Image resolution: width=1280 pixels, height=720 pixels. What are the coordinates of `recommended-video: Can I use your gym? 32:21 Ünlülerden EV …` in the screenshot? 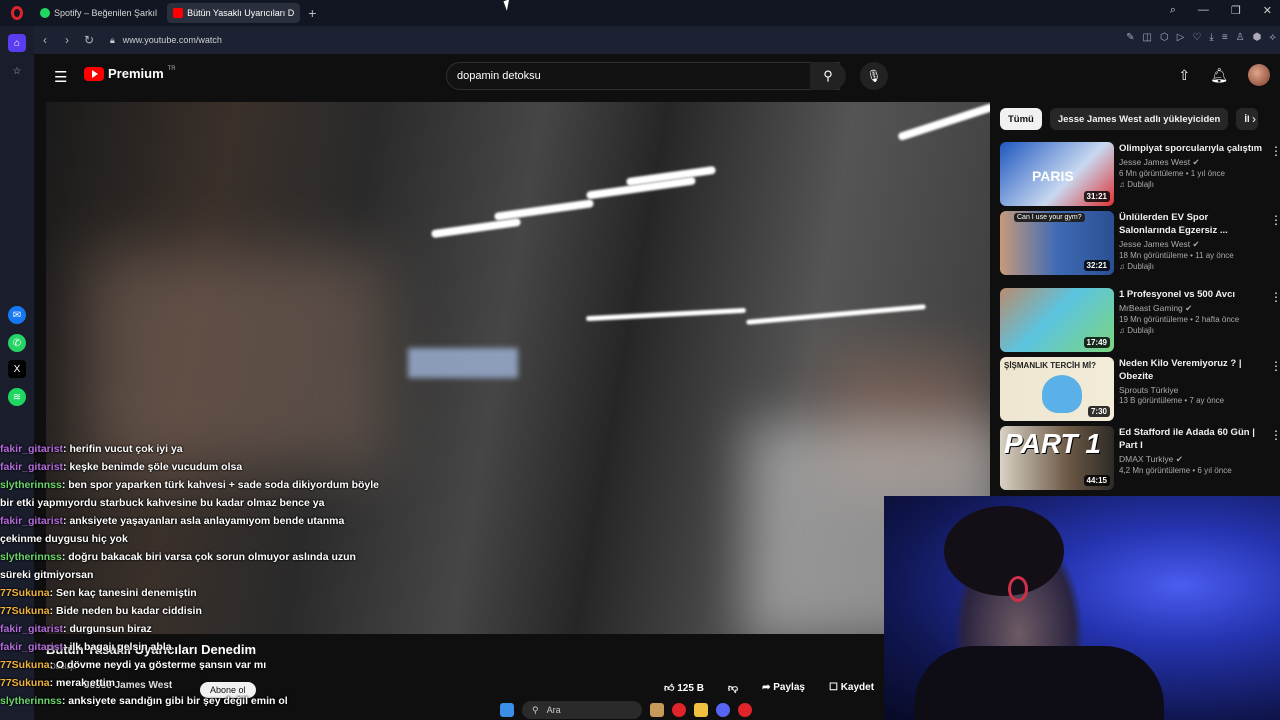 It's located at (1140, 244).